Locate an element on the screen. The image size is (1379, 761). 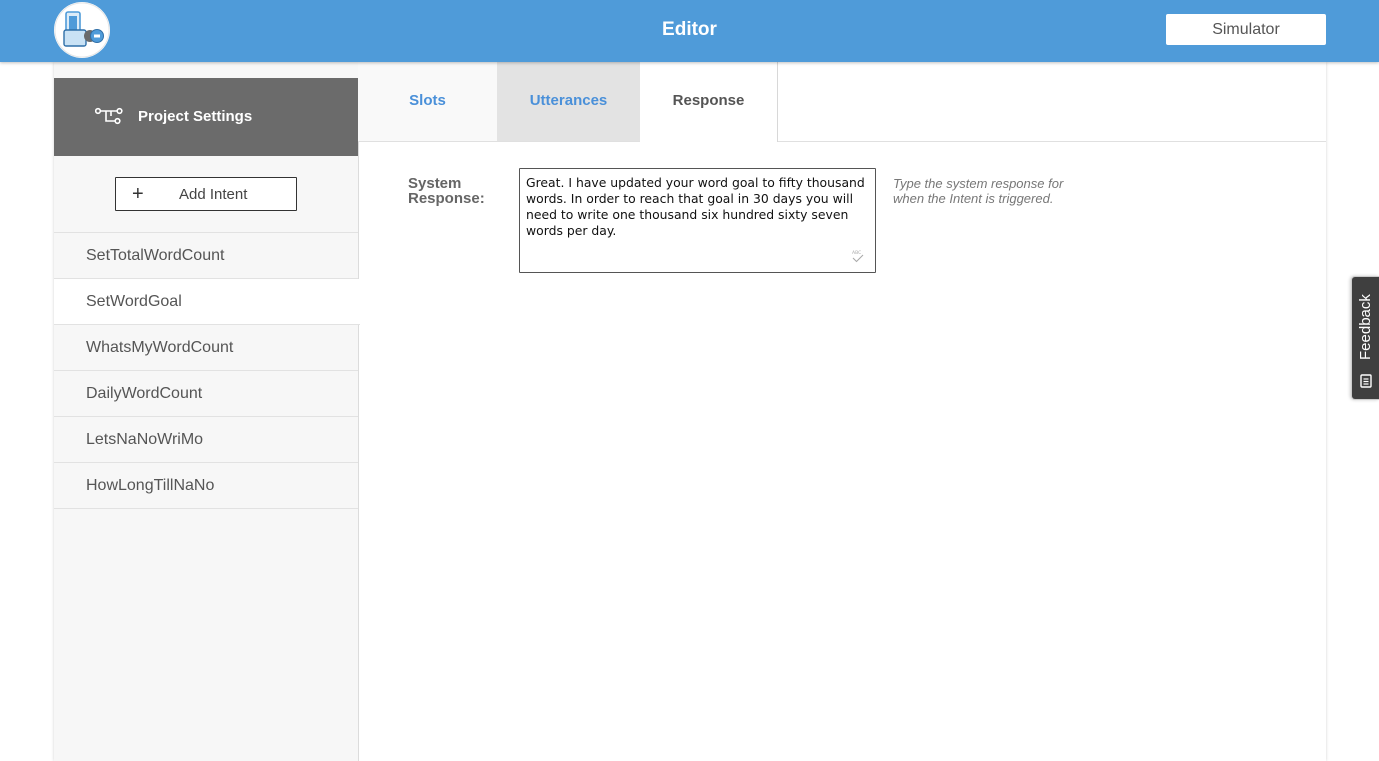
intent-item: LetsNaNoWriMo is located at coordinates (206, 440).